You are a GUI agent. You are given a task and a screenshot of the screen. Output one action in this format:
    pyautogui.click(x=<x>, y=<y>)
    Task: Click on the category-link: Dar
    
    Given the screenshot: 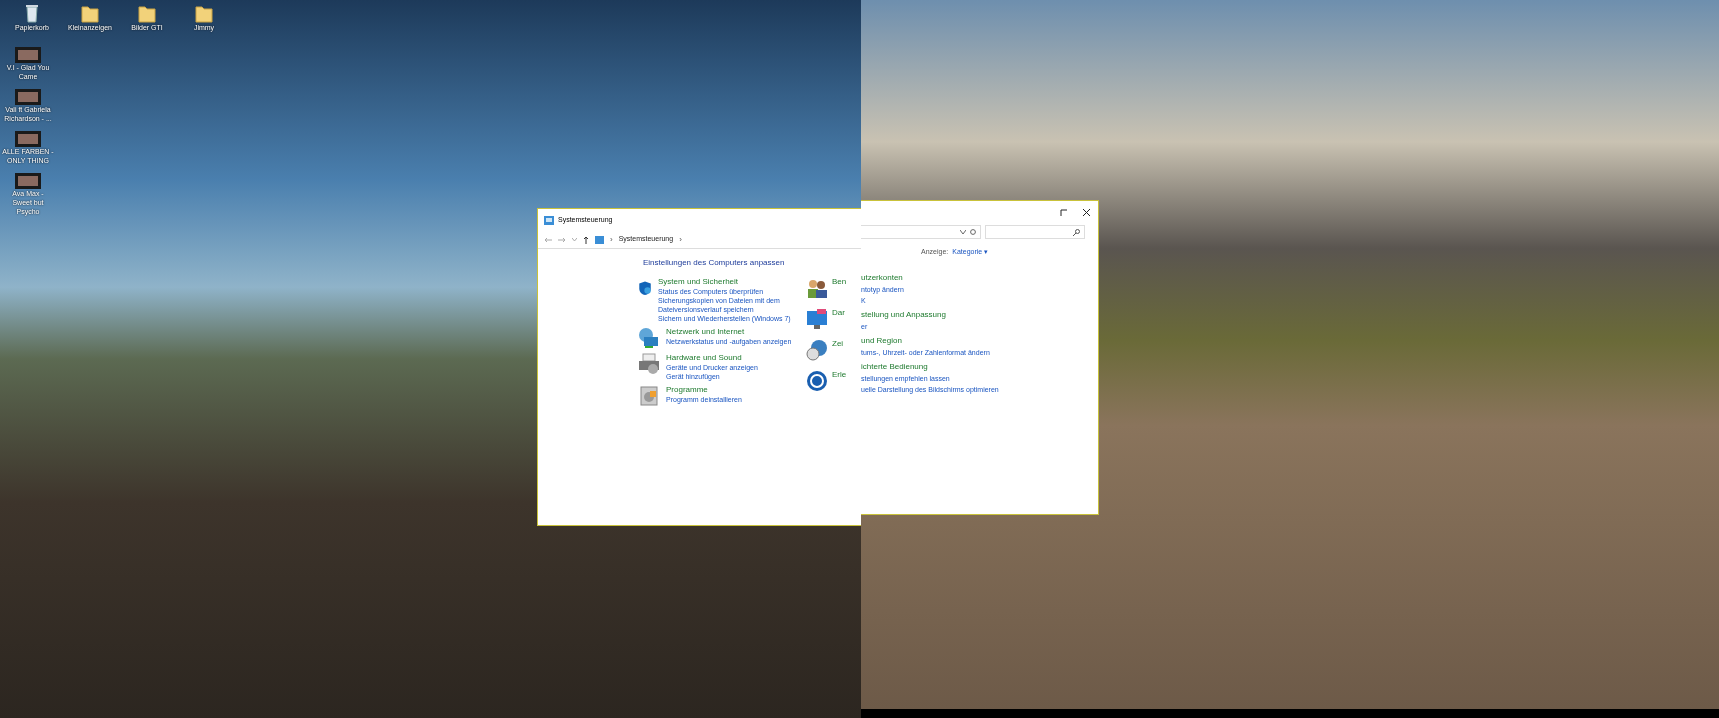 What is the action you would take?
    pyautogui.click(x=838, y=313)
    